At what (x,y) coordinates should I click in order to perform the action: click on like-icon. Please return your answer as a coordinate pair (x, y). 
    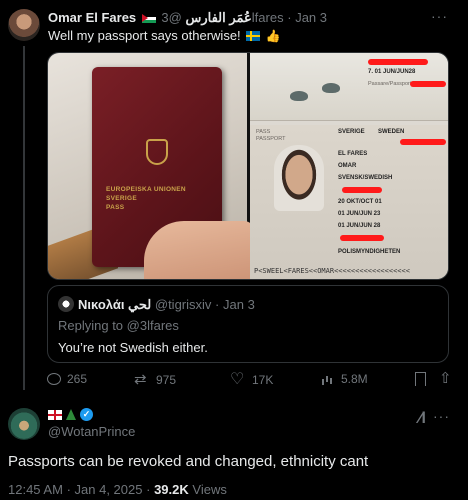
    Looking at the image, I should click on (238, 379).